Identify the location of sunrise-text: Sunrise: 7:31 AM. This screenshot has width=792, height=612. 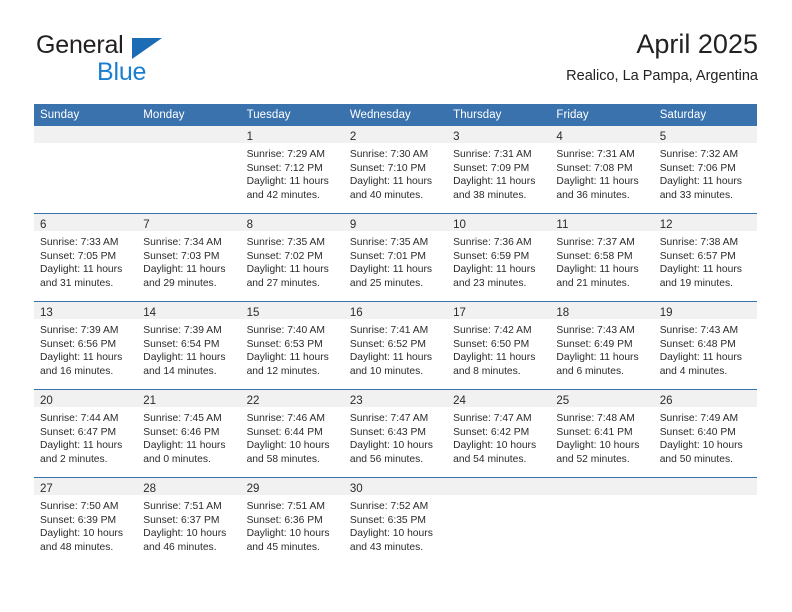
(595, 154).